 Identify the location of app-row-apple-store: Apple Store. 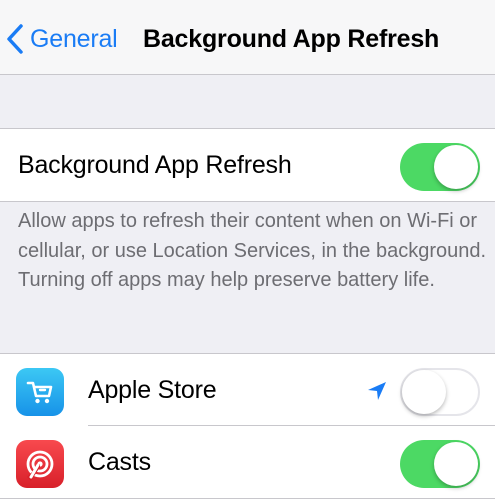
(247, 390).